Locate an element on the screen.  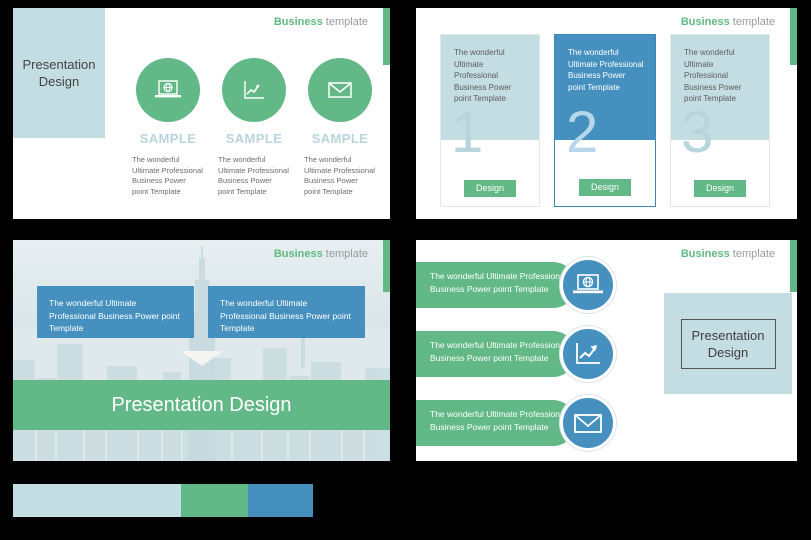
slide-1-label-2: SAMPLE is located at coordinates (254, 138).